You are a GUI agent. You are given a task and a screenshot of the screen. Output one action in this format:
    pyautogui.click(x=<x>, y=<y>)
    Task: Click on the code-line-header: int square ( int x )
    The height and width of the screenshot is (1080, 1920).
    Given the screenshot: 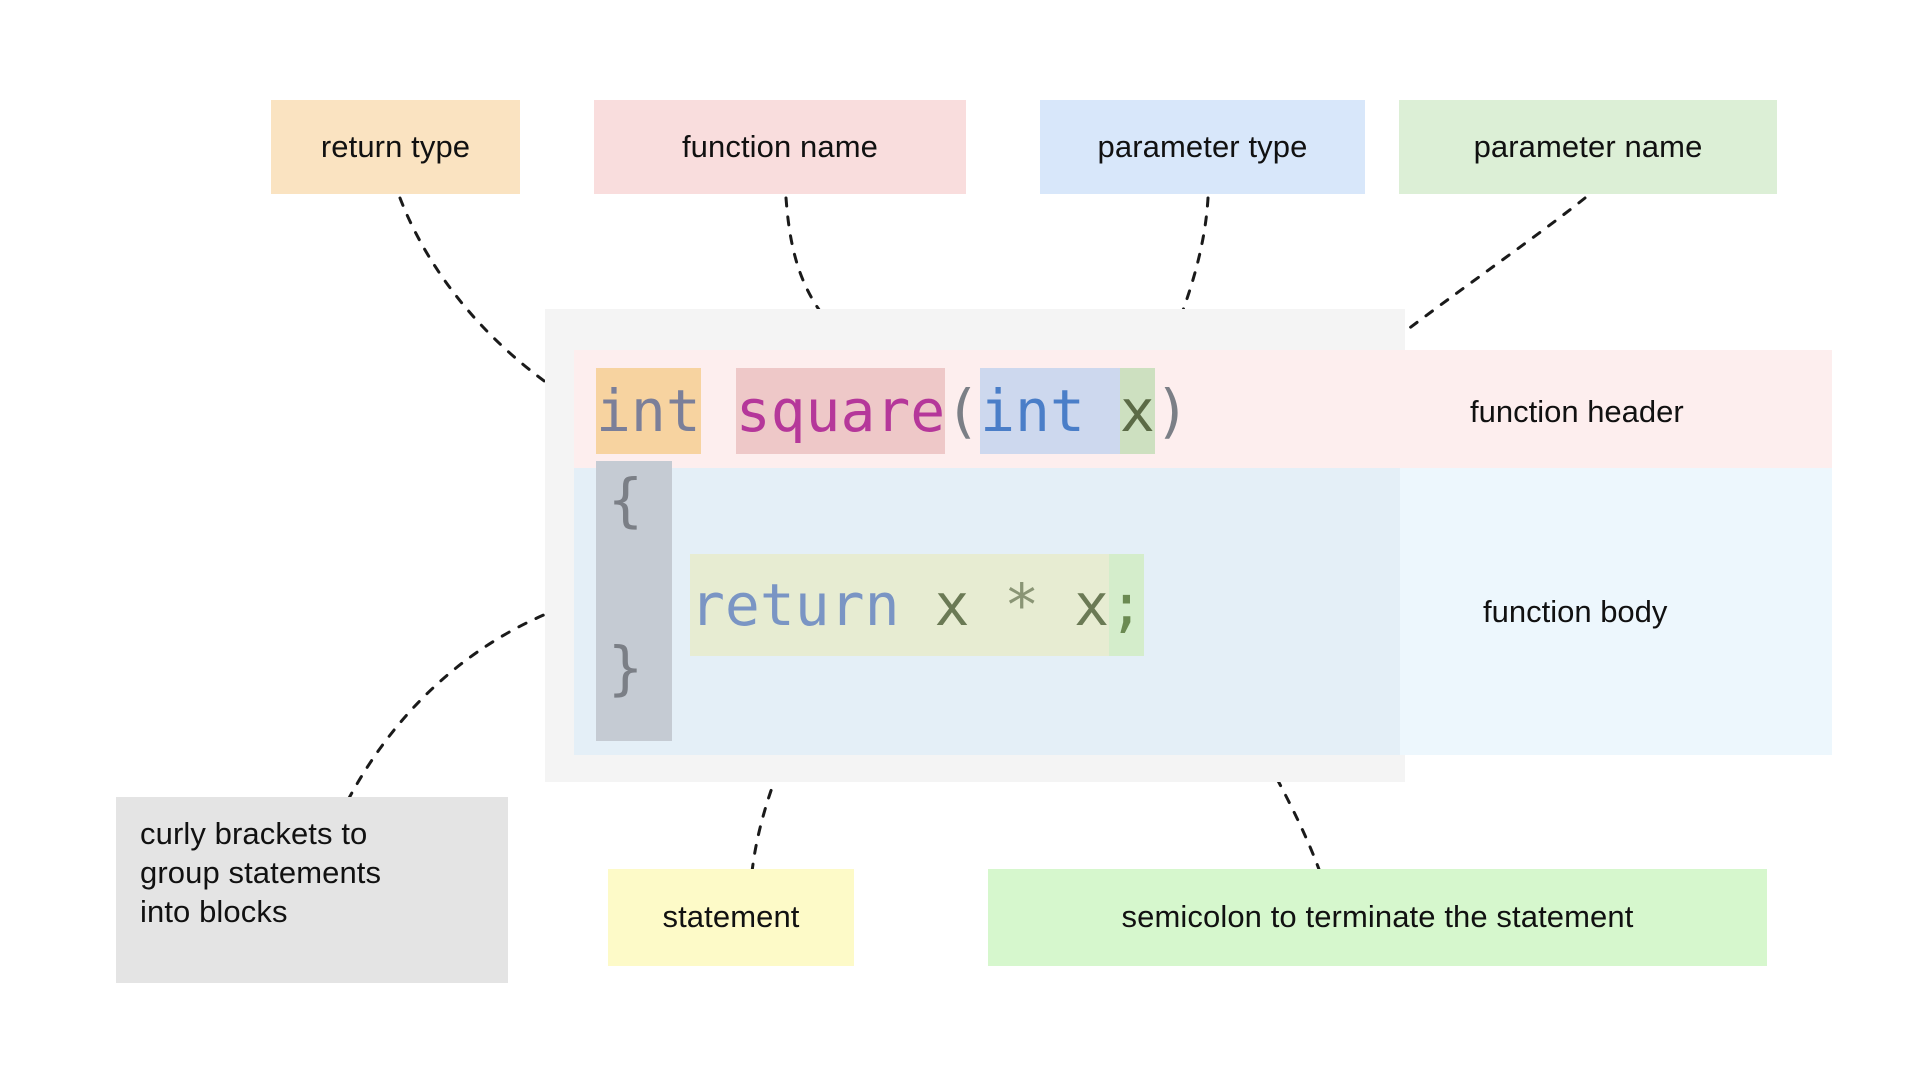 What is the action you would take?
    pyautogui.click(x=893, y=410)
    